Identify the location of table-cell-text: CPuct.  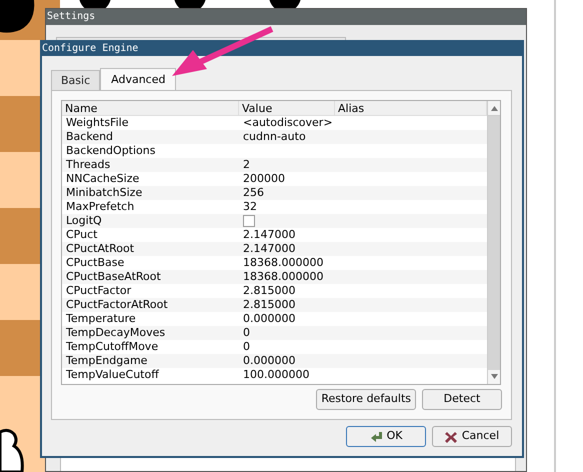
(81, 235).